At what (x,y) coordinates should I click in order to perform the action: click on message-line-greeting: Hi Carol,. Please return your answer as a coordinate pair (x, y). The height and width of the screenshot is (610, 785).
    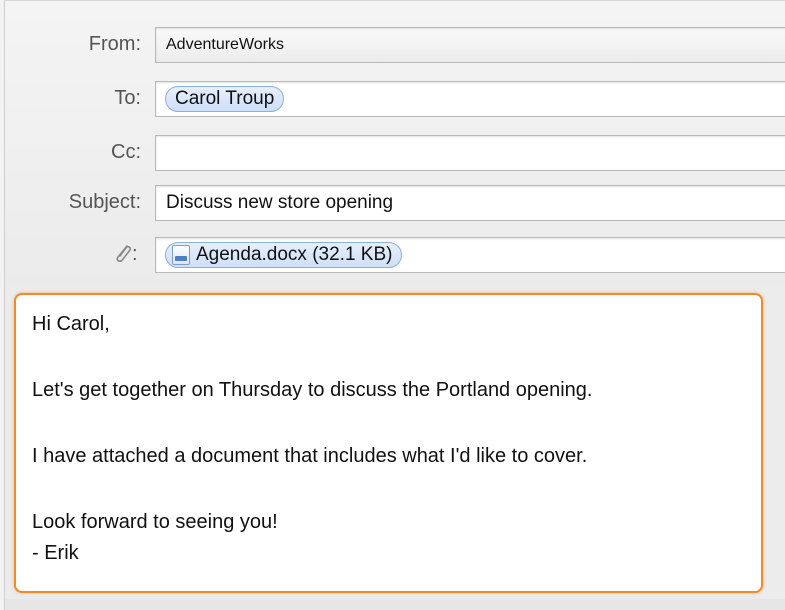
    Looking at the image, I should click on (71, 324).